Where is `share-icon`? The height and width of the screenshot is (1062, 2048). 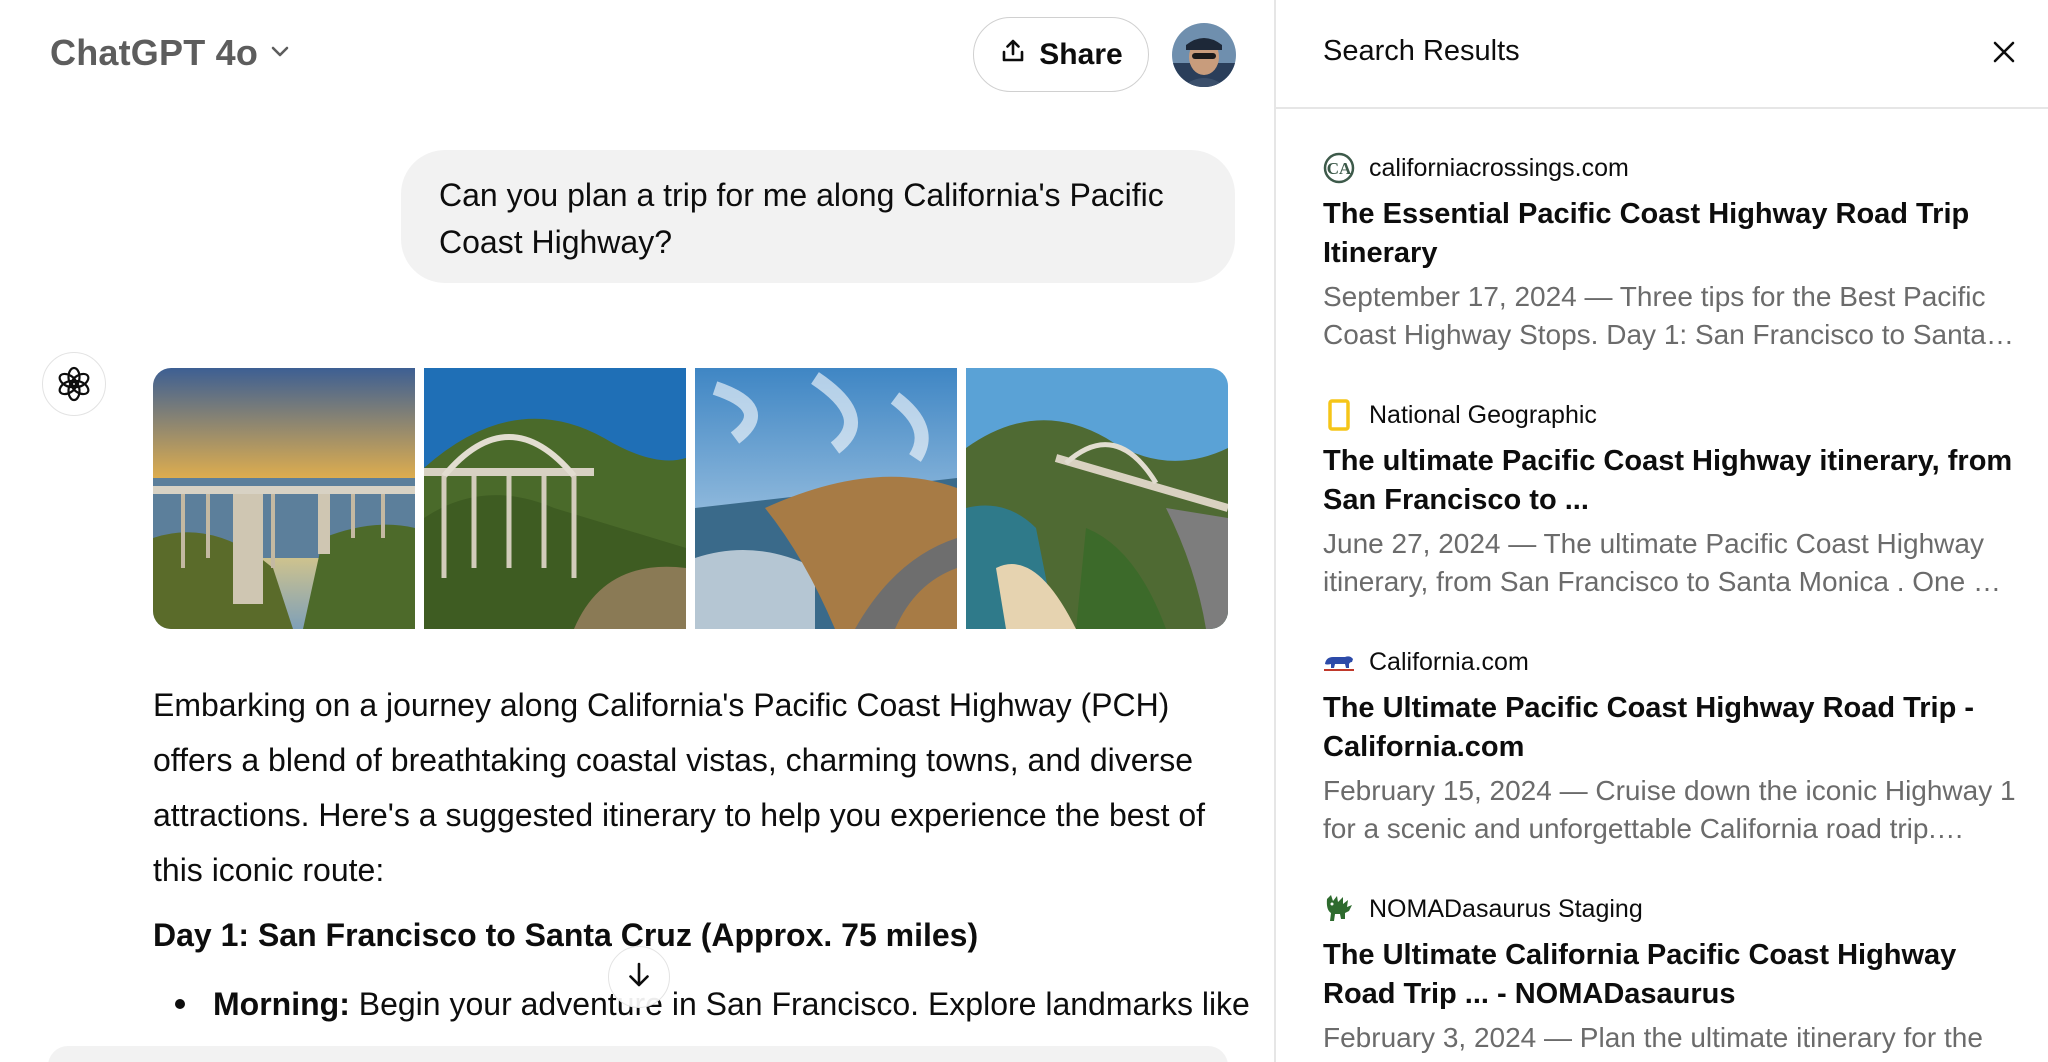 share-icon is located at coordinates (1013, 55).